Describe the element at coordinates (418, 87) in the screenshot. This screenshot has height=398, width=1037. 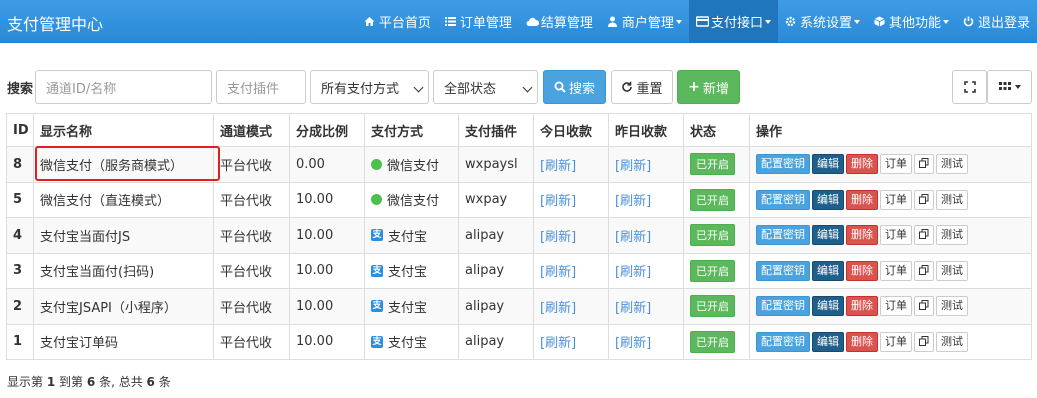
I see `chevron-down-icon` at that location.